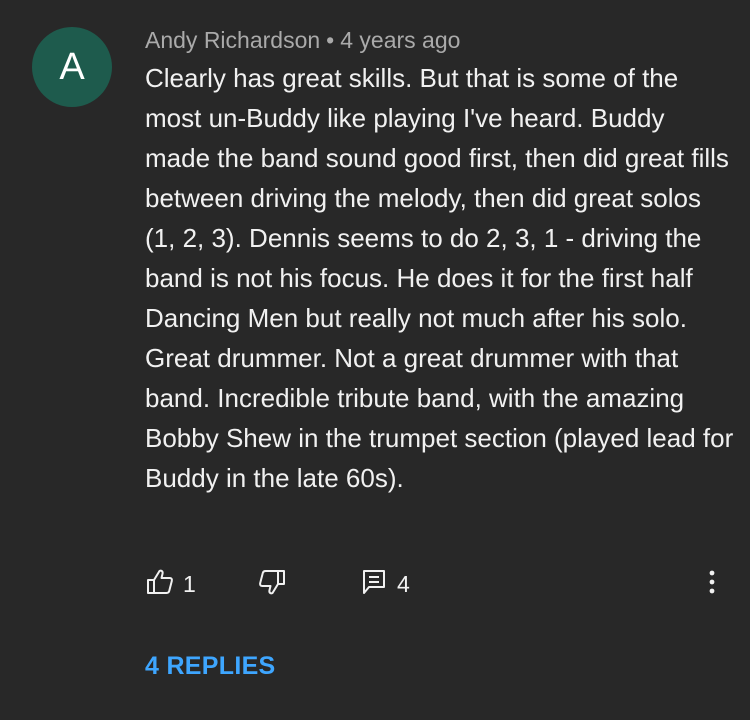 The height and width of the screenshot is (720, 750). I want to click on reply-count: 4, so click(403, 583).